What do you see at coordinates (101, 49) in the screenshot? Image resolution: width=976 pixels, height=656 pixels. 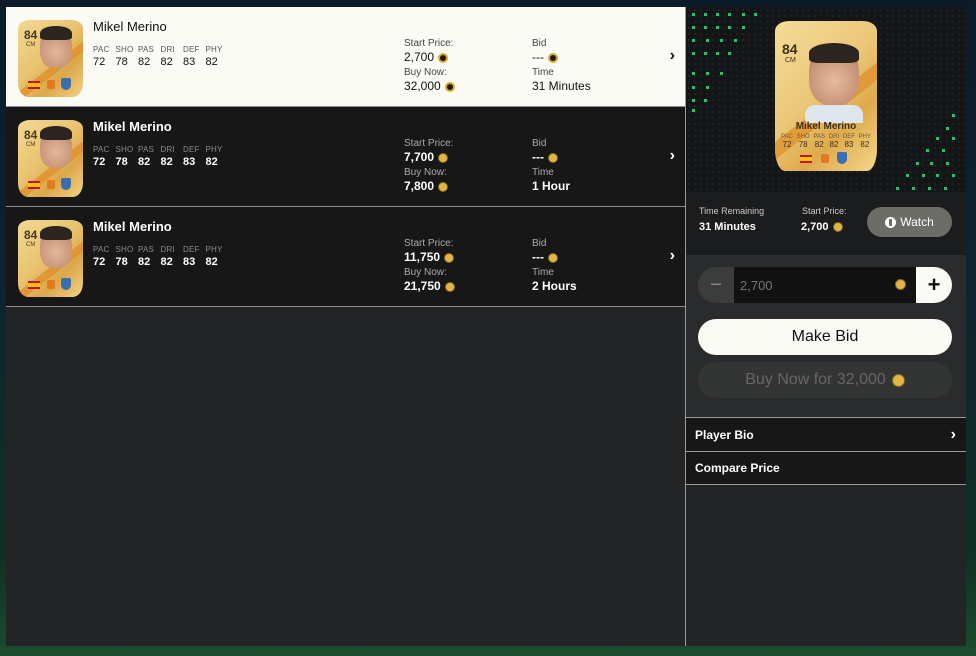 I see `stat-label: PAC` at bounding box center [101, 49].